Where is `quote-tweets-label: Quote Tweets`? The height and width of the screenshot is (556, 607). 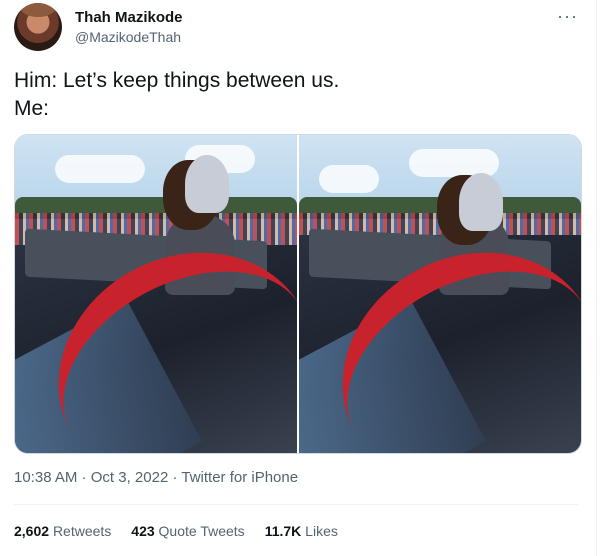
quote-tweets-label: Quote Tweets is located at coordinates (201, 531).